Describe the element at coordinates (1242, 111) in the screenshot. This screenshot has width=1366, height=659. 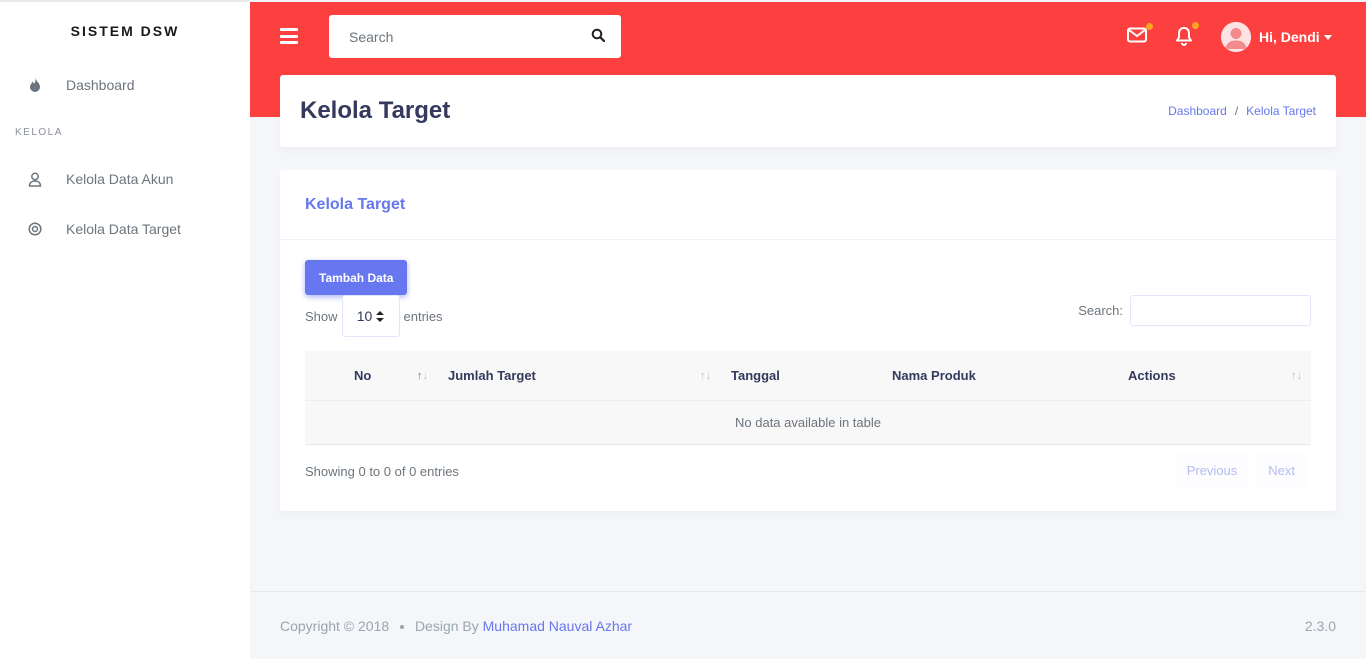
I see `breadcrumb: Dashboard / Kelola Target` at that location.